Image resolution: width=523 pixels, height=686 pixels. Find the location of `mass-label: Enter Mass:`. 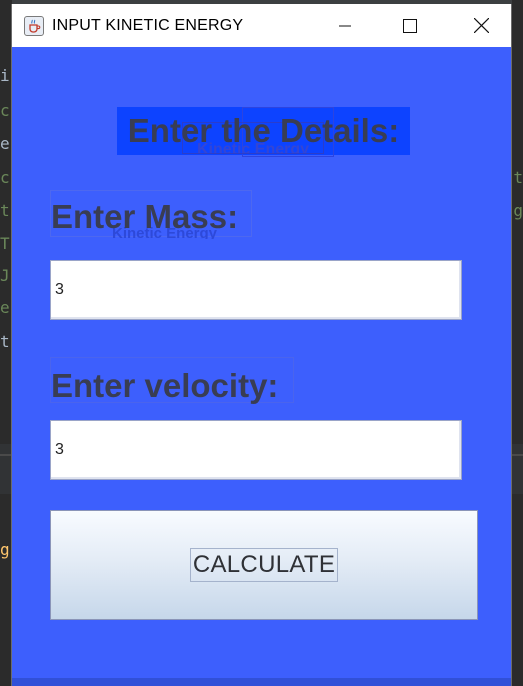

mass-label: Enter Mass: is located at coordinates (145, 216).